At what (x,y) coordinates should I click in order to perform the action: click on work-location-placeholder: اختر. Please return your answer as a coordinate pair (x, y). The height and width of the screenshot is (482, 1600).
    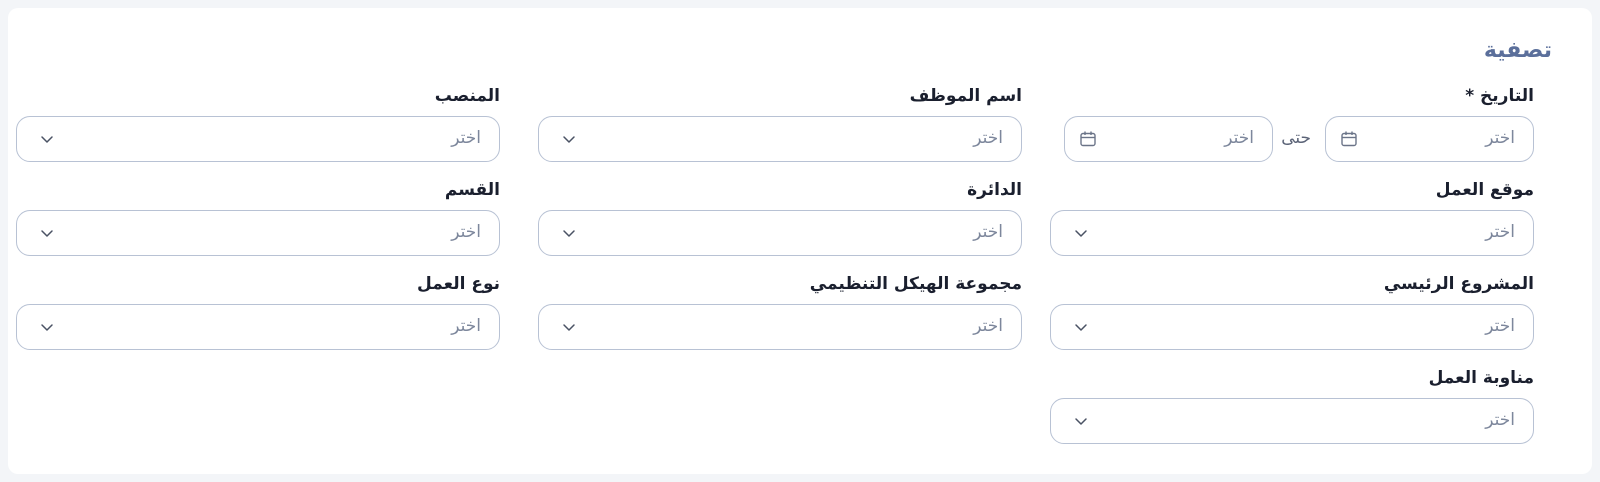
    Looking at the image, I should click on (1500, 232).